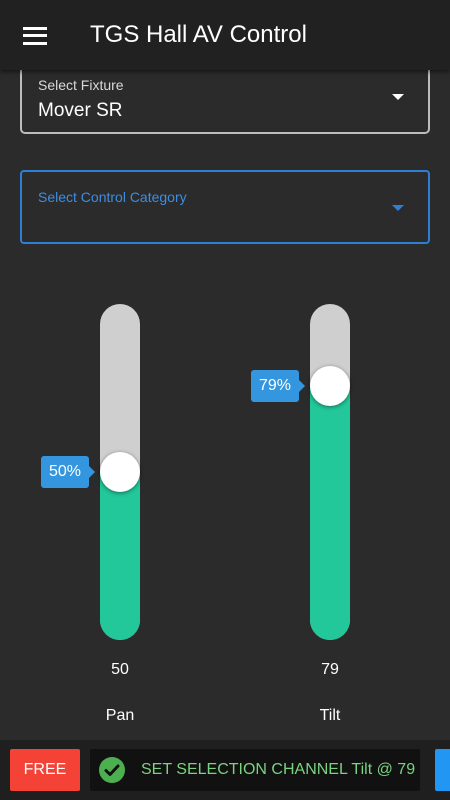  What do you see at coordinates (330, 386) in the screenshot?
I see `tilt-slider-thumb` at bounding box center [330, 386].